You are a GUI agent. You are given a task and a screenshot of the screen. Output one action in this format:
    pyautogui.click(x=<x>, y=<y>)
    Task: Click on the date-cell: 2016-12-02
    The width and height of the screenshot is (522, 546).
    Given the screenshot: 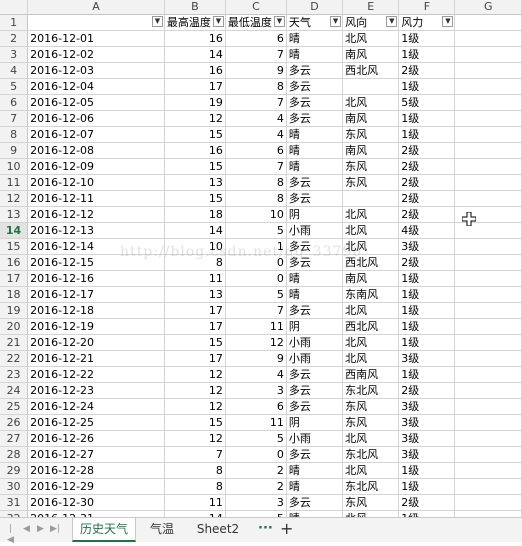 What is the action you would take?
    pyautogui.click(x=96, y=54)
    